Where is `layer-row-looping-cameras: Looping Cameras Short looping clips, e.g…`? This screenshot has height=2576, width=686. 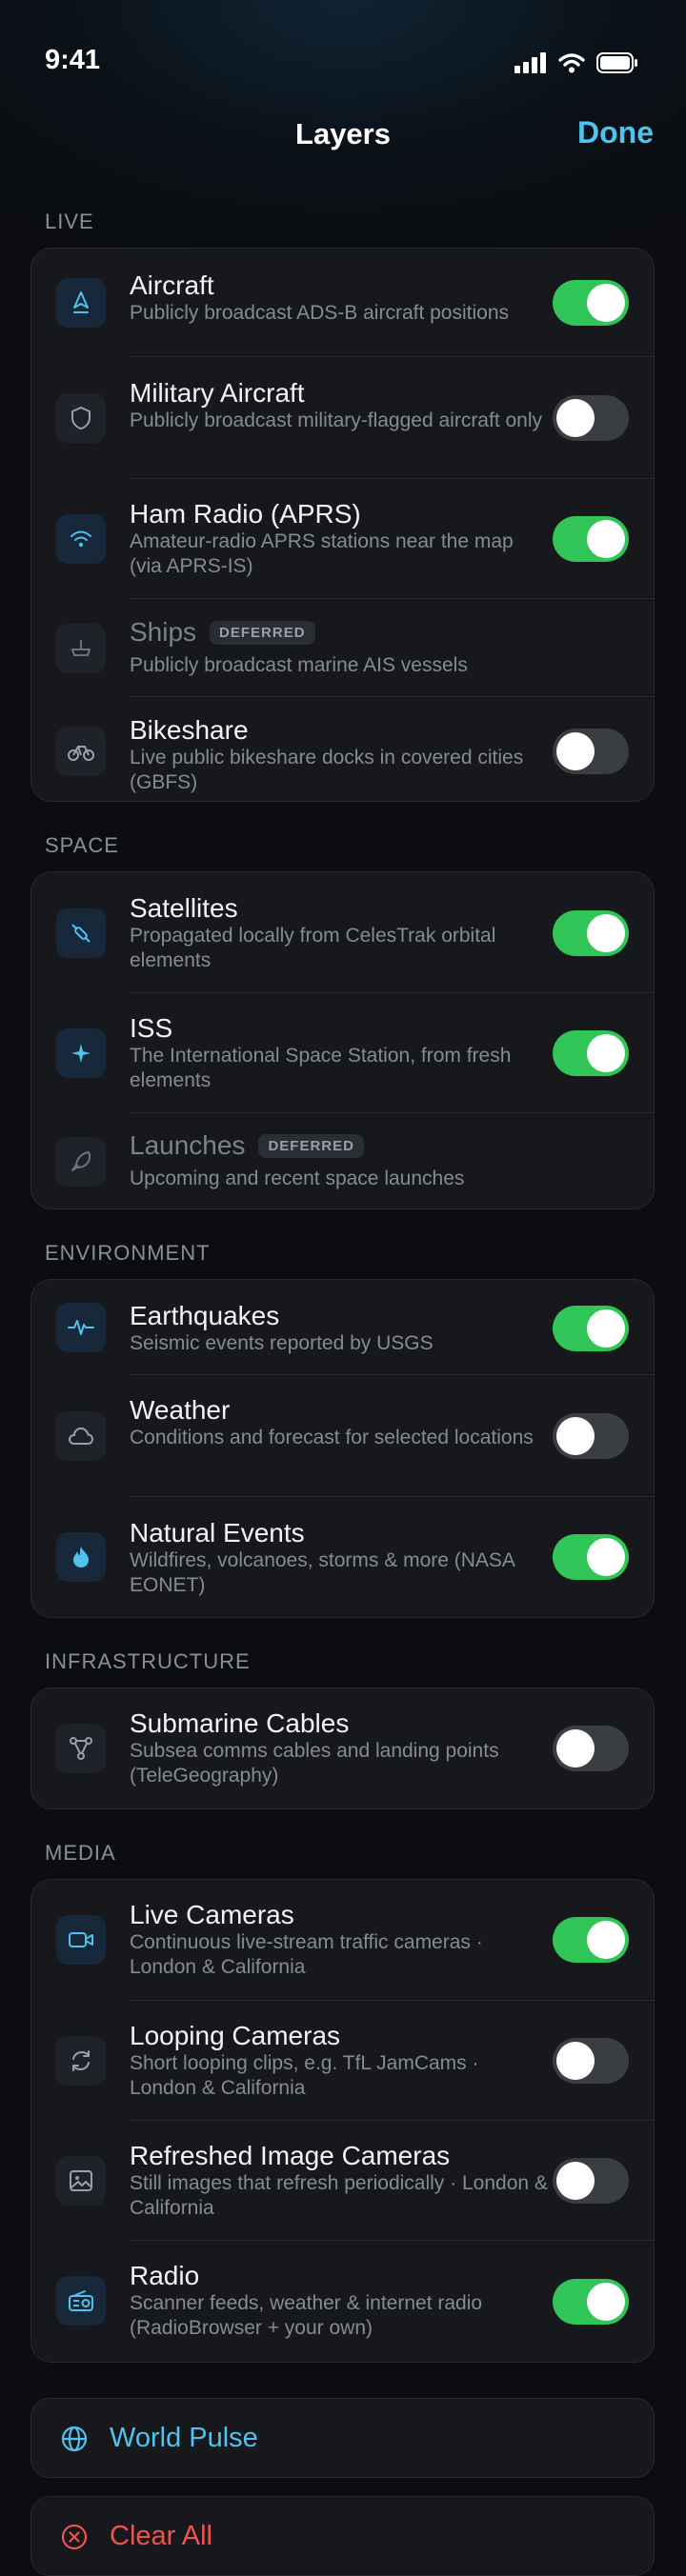 layer-row-looping-cameras: Looping Cameras Short looping clips, e.g… is located at coordinates (342, 2061).